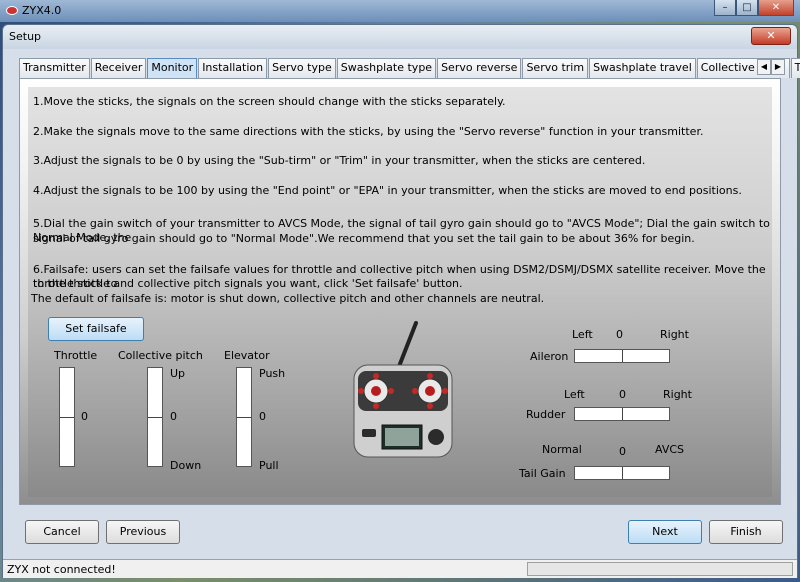 This screenshot has width=800, height=582. I want to click on aileron-bar, so click(622, 356).